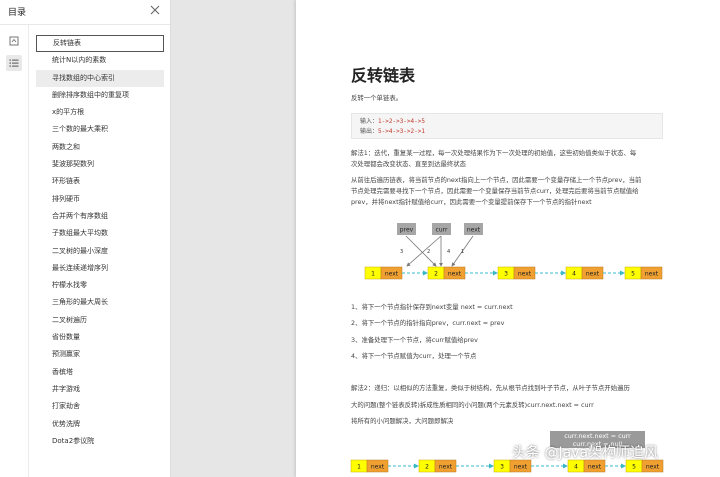 The height and width of the screenshot is (477, 720). What do you see at coordinates (100, 164) in the screenshot?
I see `toc-item: 斐波那契数列` at bounding box center [100, 164].